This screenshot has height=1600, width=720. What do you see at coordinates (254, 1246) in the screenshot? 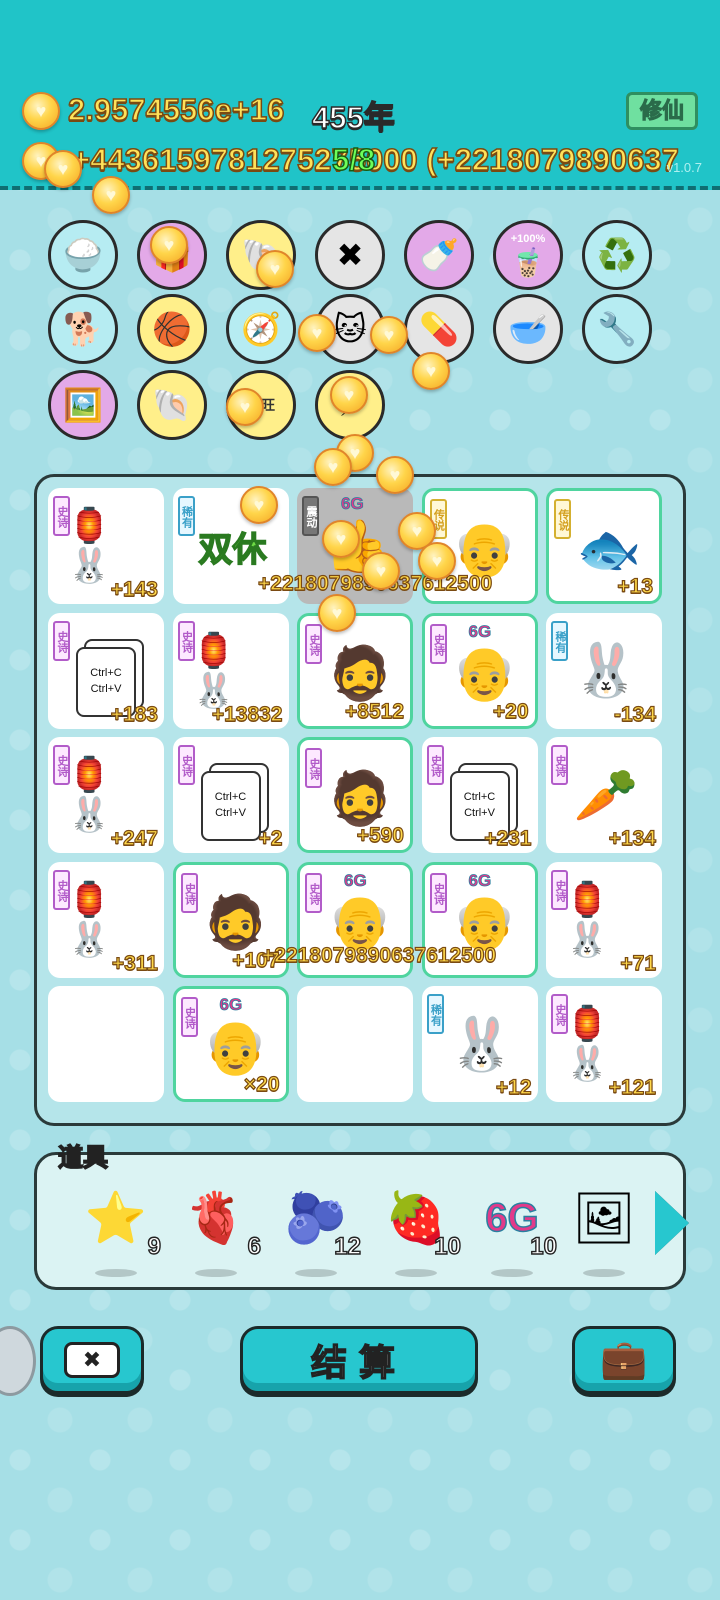
I see `tool-count: 6` at bounding box center [254, 1246].